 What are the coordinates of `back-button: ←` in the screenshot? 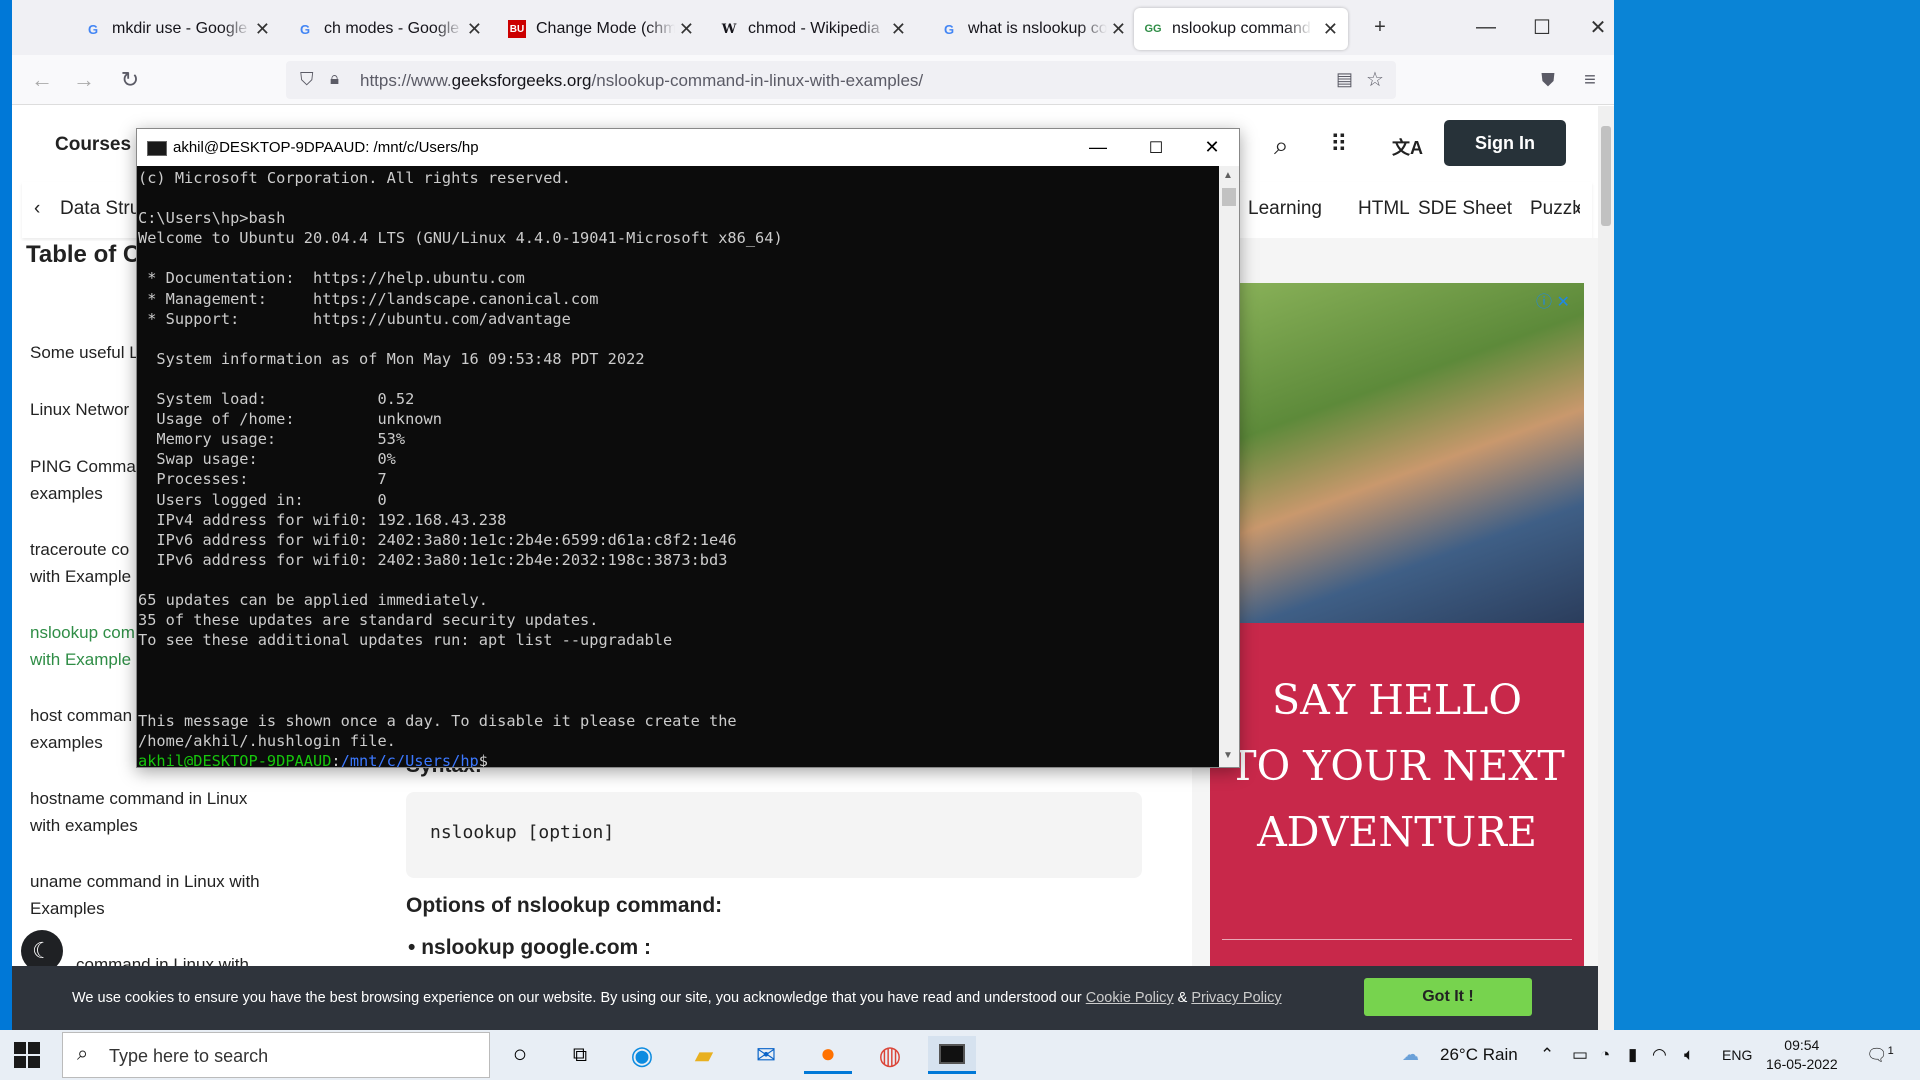 It's located at (42, 80).